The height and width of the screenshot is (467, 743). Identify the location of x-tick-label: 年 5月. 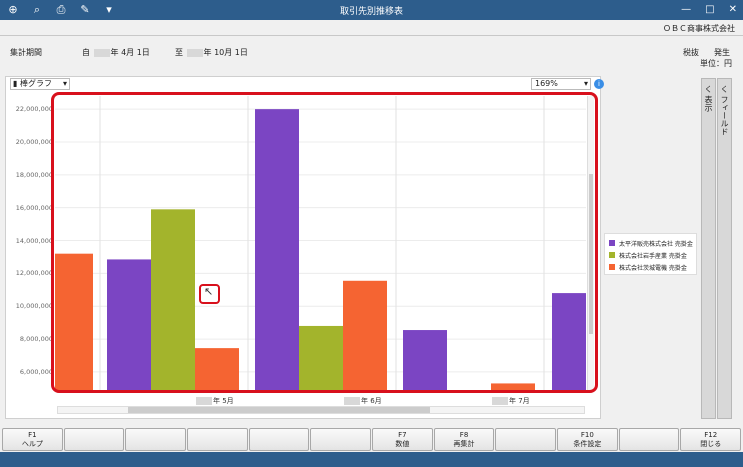
(214, 401).